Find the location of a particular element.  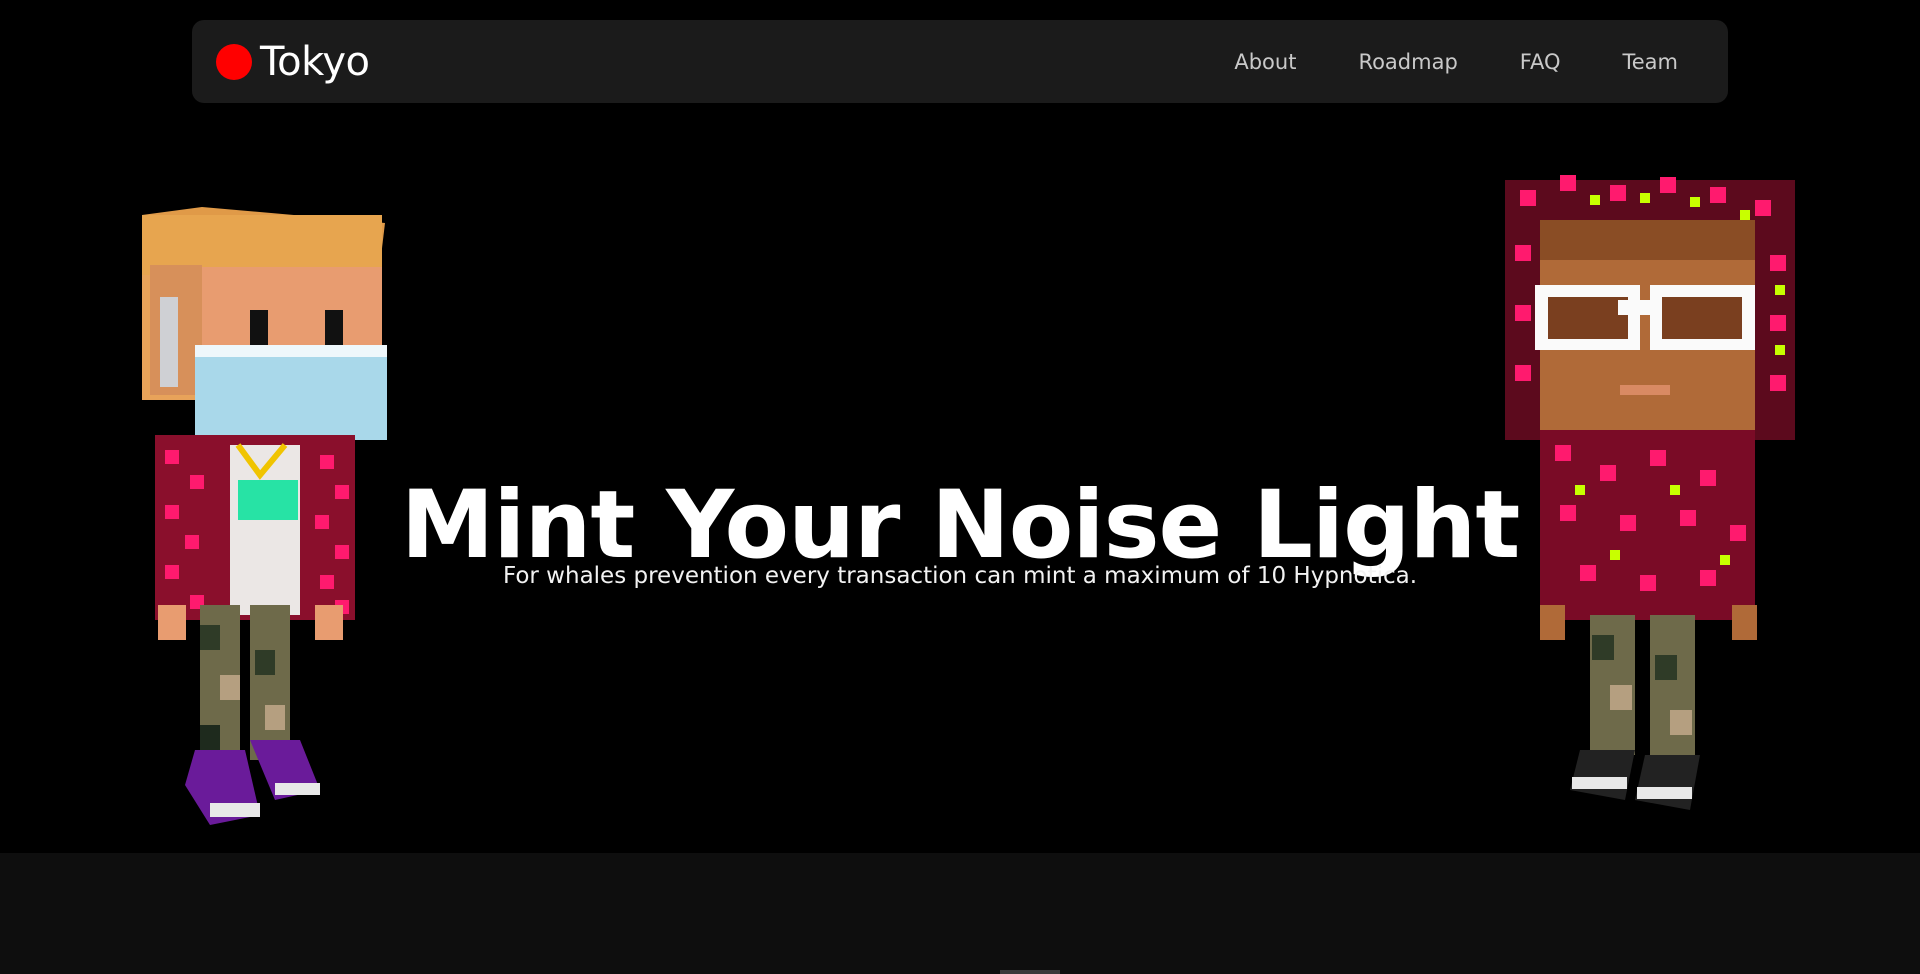

nav-link-faq: FAQ is located at coordinates (1540, 62).